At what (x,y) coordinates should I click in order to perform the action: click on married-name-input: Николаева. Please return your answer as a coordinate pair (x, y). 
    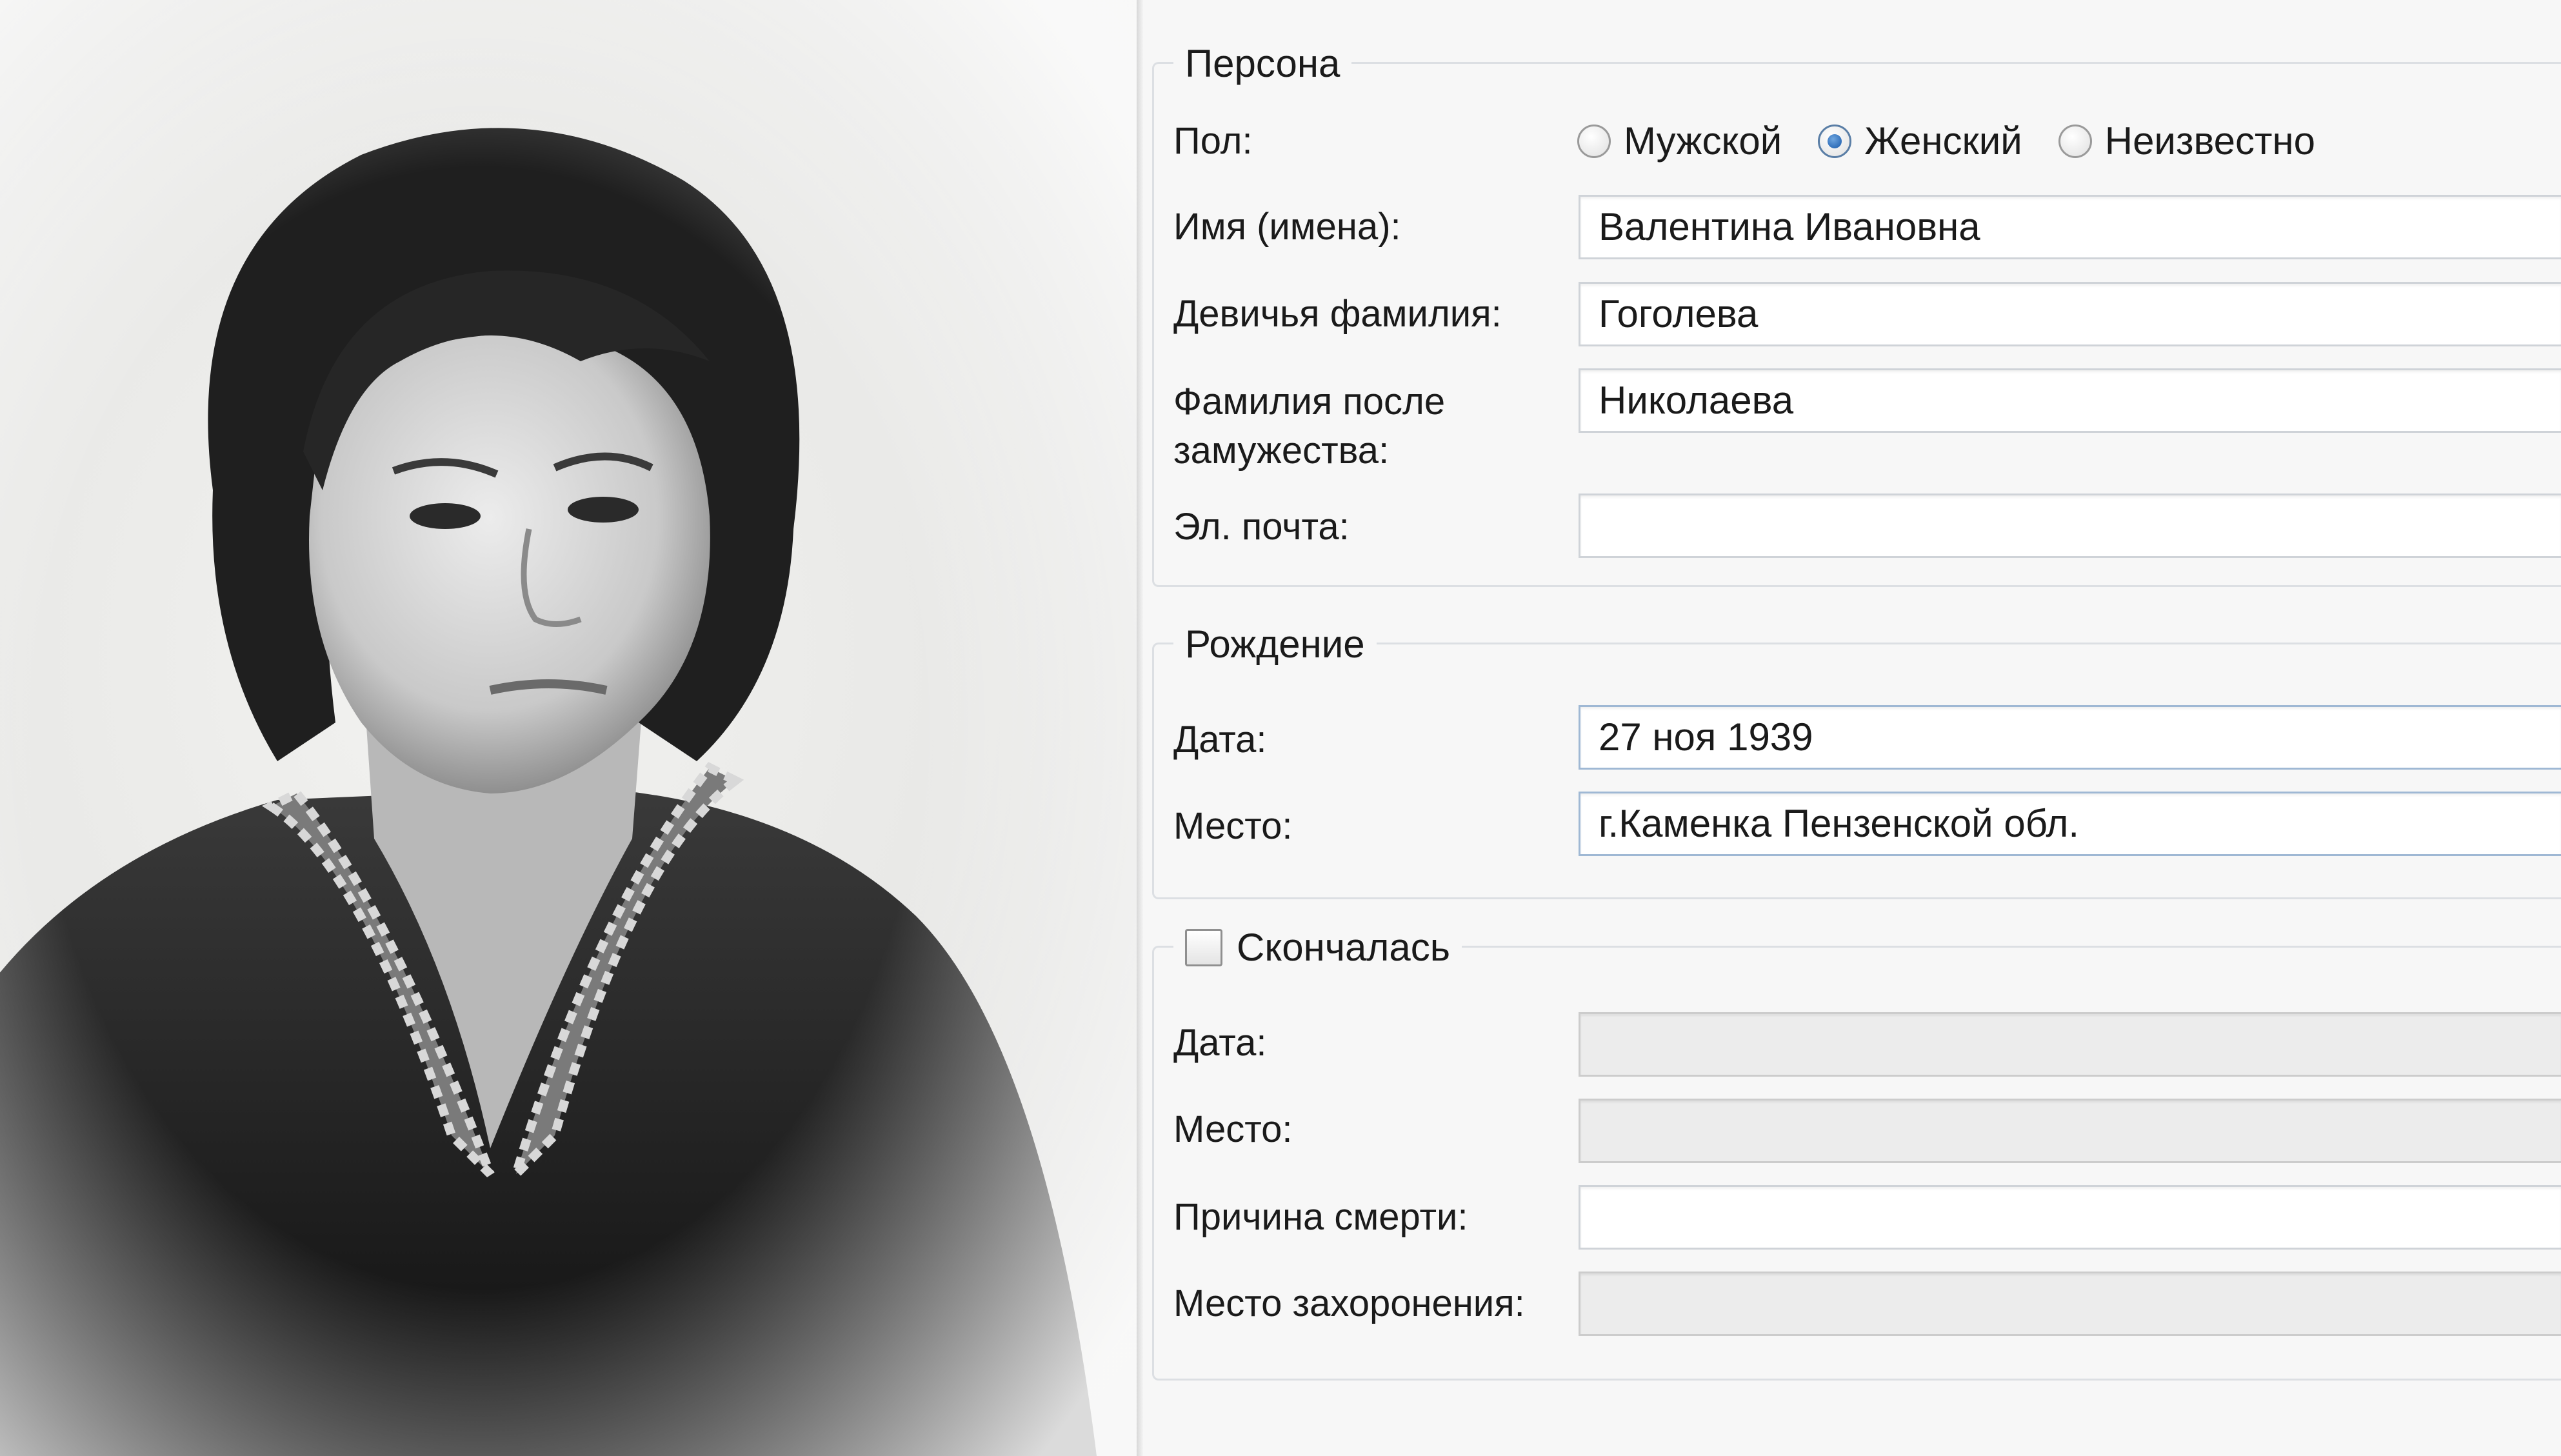
    Looking at the image, I should click on (2070, 400).